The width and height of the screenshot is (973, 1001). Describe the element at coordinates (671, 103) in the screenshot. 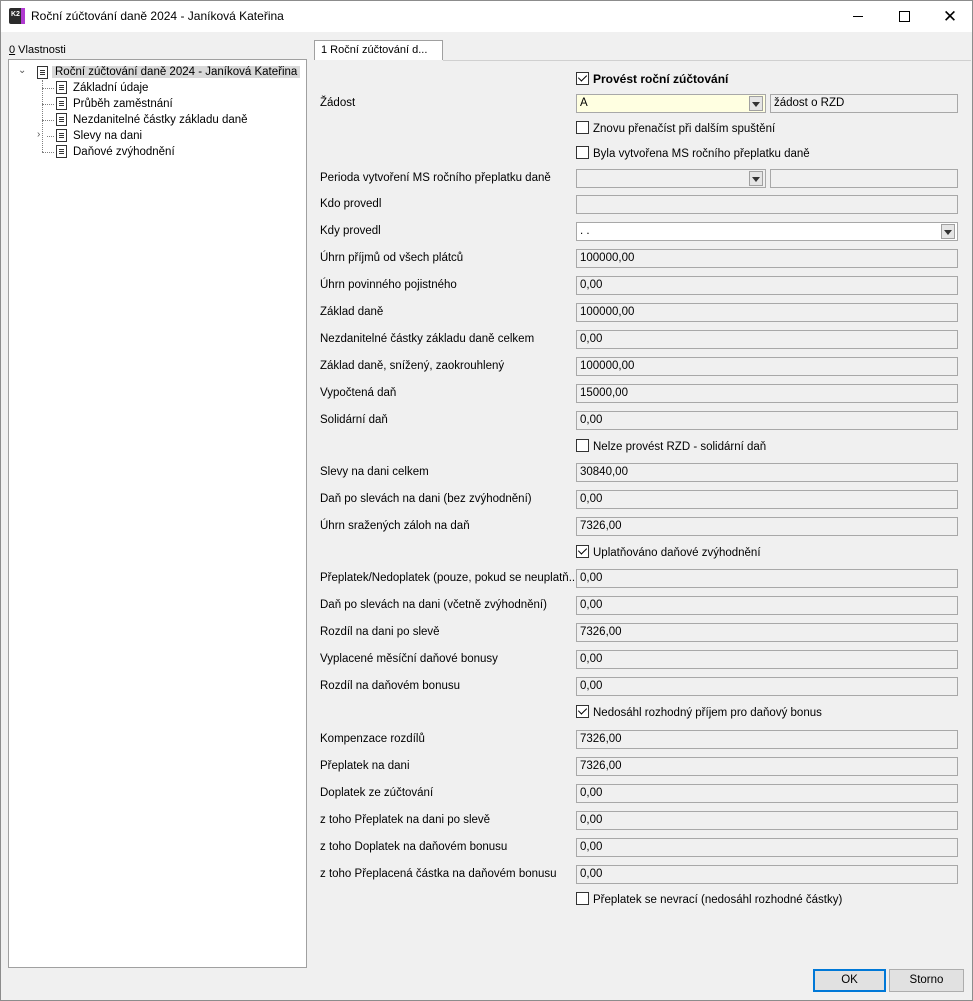

I see `zadost-select: A` at that location.